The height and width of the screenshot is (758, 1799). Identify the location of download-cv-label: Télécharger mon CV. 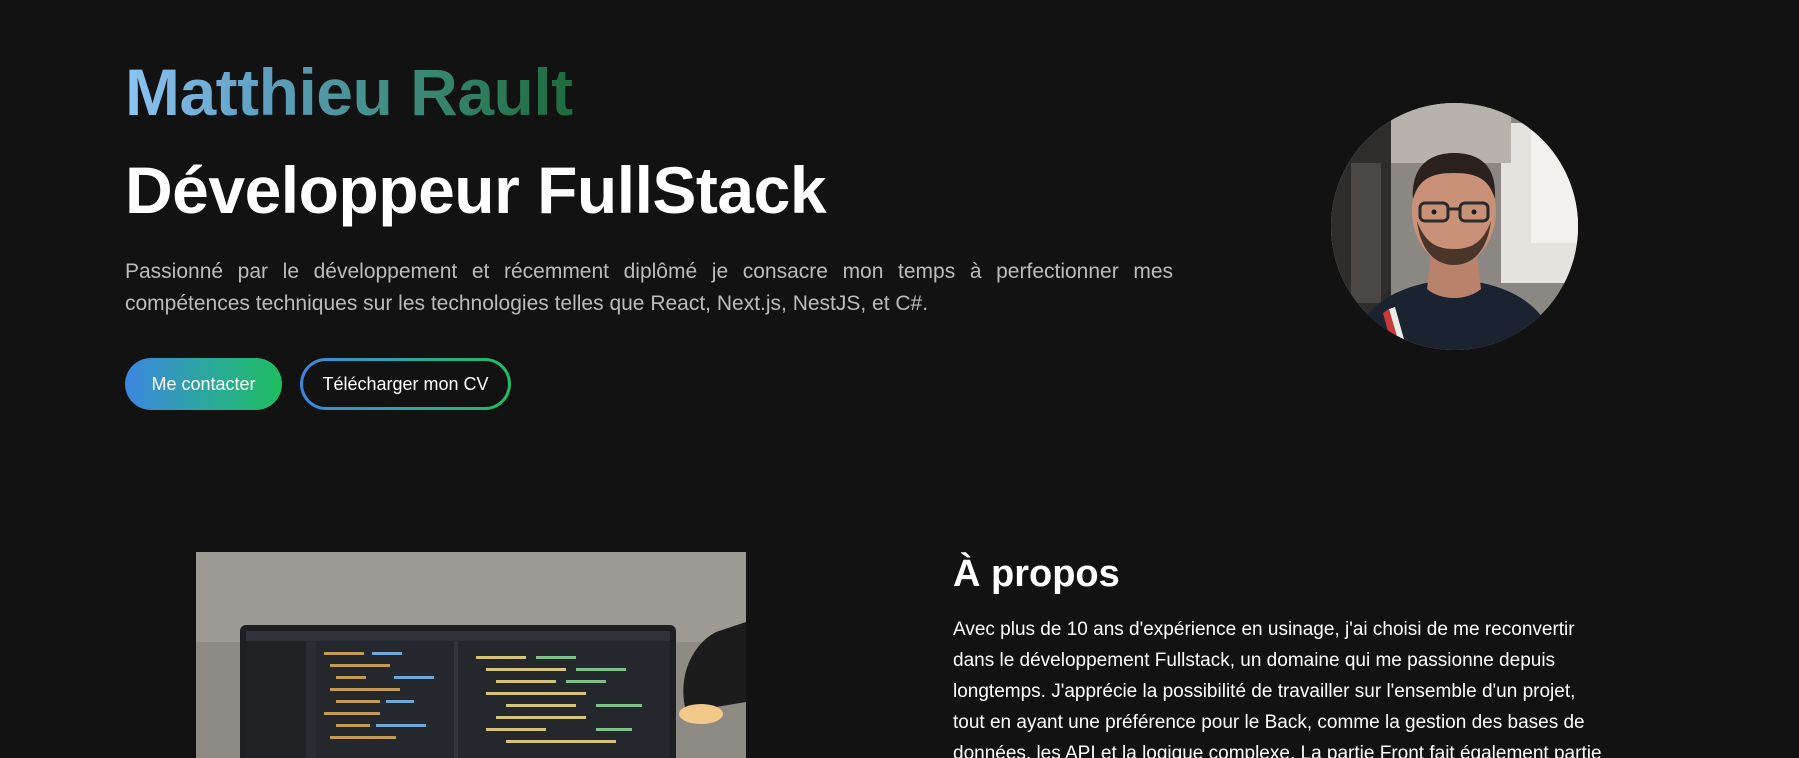
(405, 384).